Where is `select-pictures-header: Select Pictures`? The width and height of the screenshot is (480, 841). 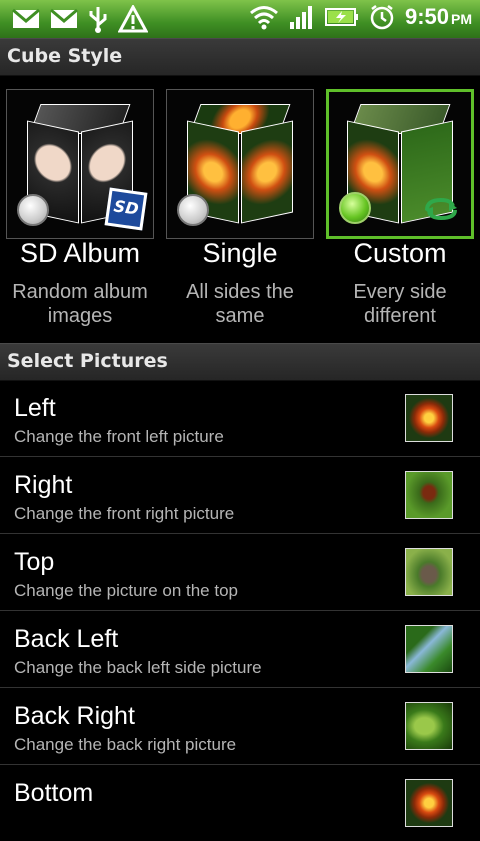
select-pictures-header: Select Pictures is located at coordinates (240, 362).